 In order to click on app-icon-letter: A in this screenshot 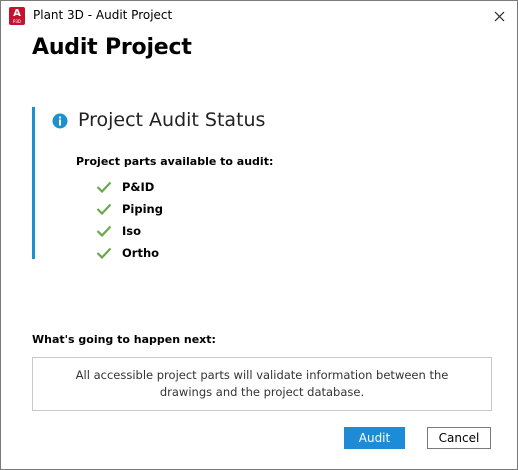, I will do `click(17, 13)`.